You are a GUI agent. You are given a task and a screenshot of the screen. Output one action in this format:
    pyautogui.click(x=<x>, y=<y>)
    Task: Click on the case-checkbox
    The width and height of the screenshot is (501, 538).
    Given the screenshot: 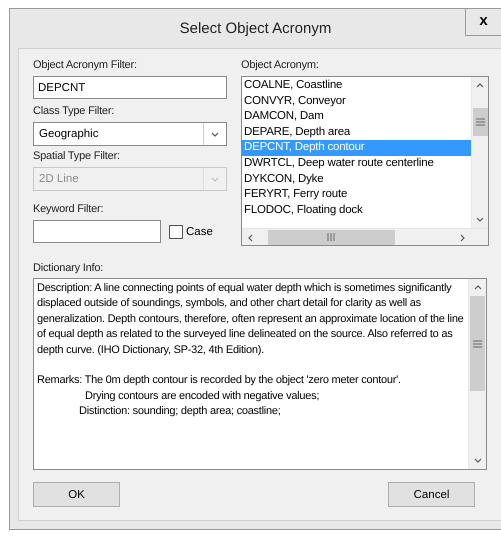 What is the action you would take?
    pyautogui.click(x=176, y=231)
    